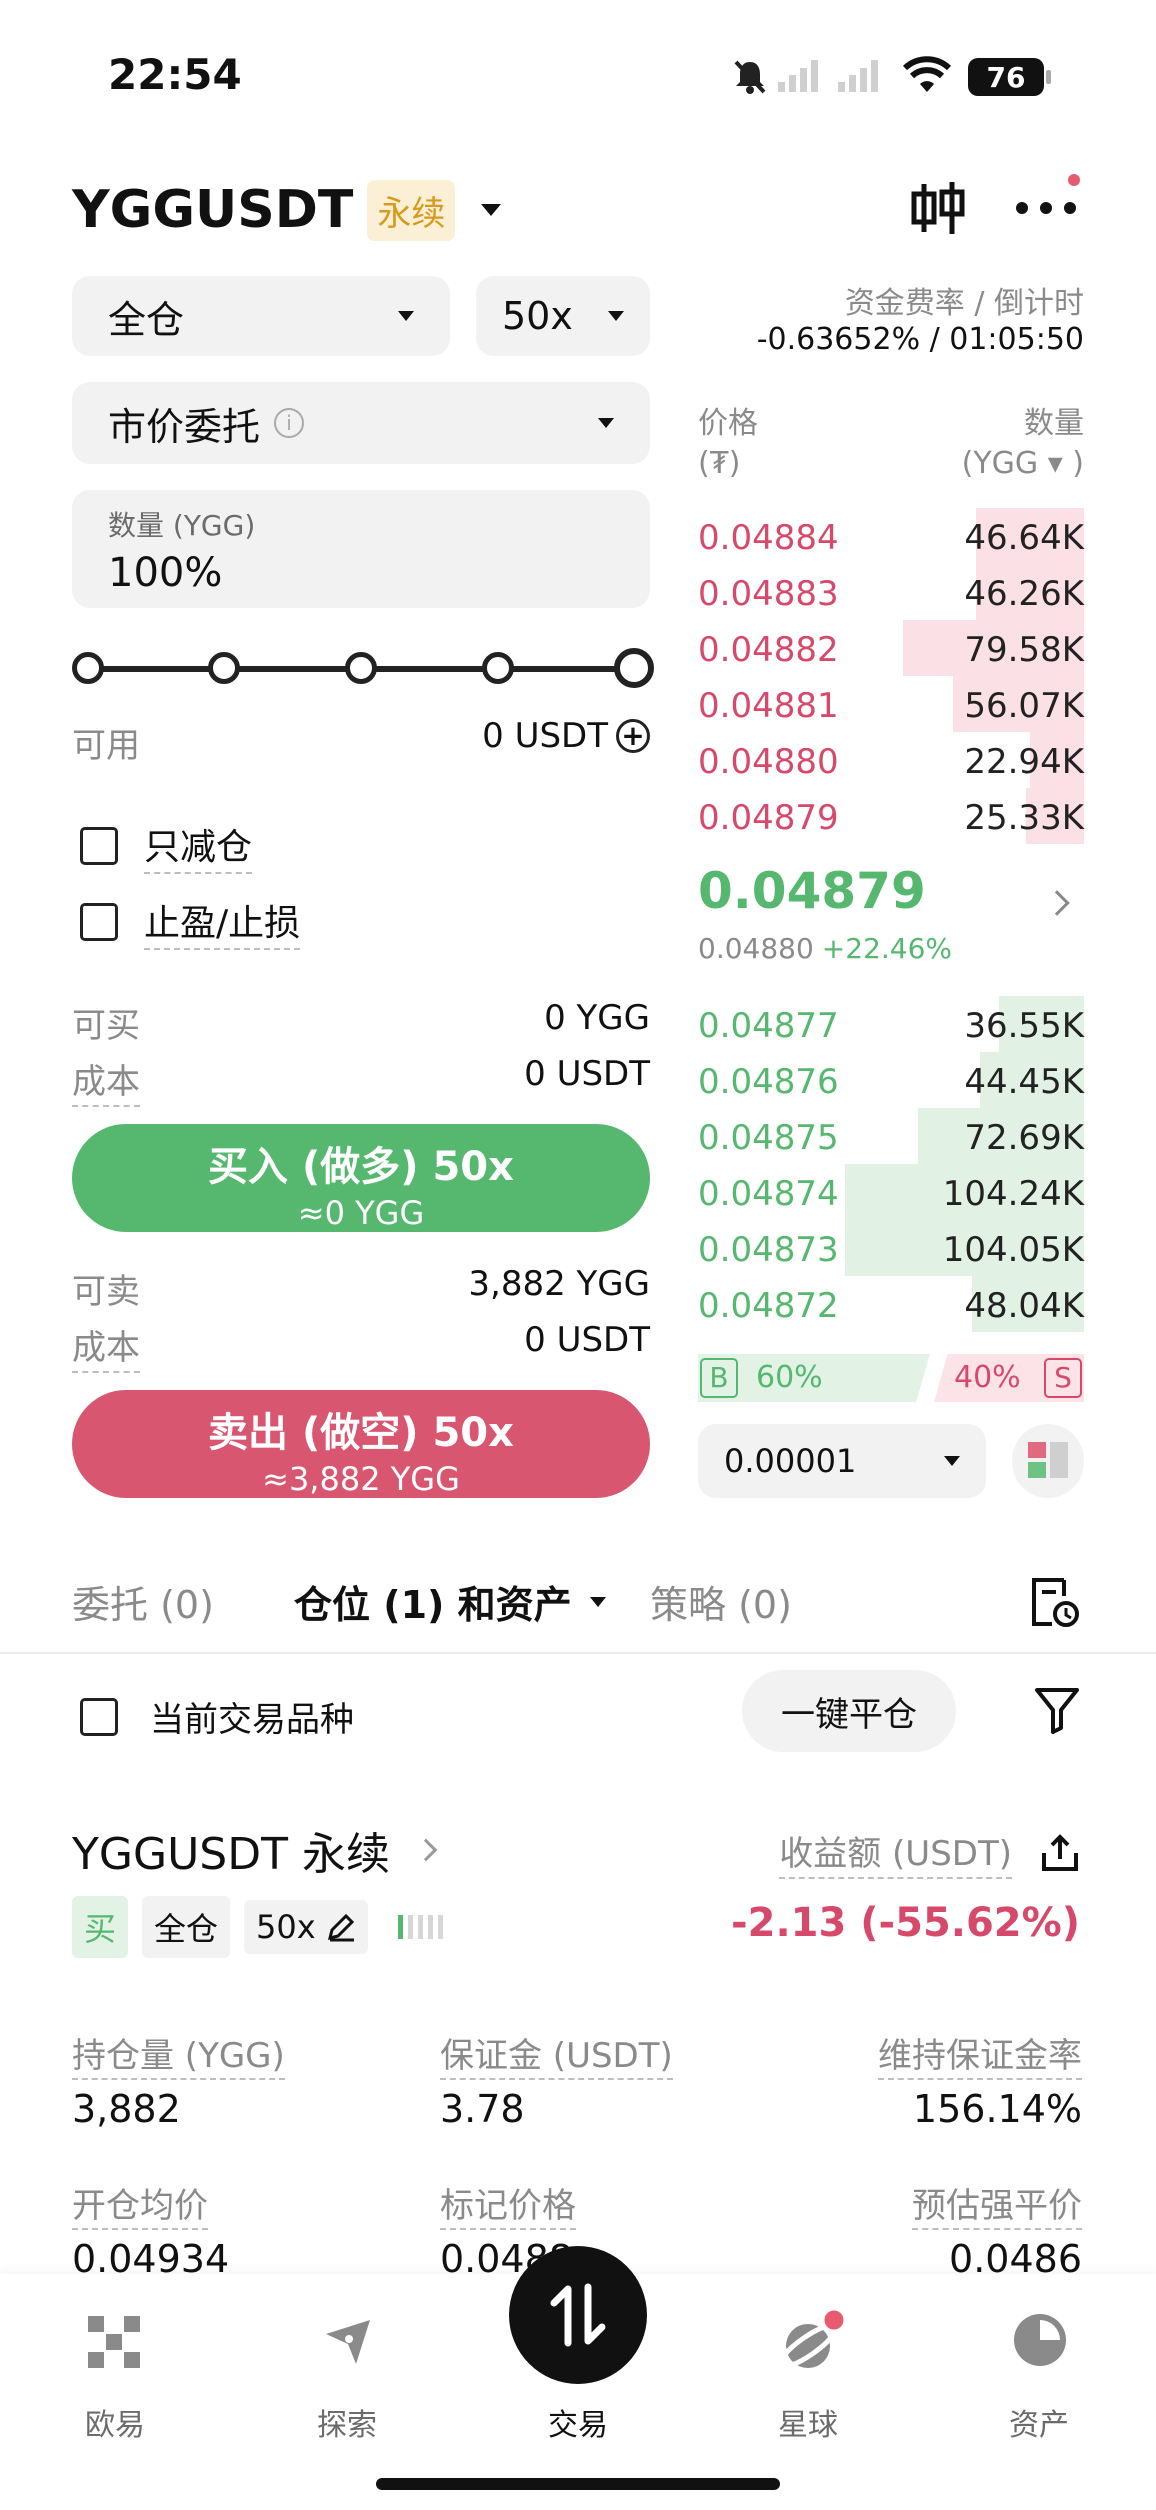  What do you see at coordinates (891, 1024) in the screenshot?
I see `bid-row: 0.04877 36.55K` at bounding box center [891, 1024].